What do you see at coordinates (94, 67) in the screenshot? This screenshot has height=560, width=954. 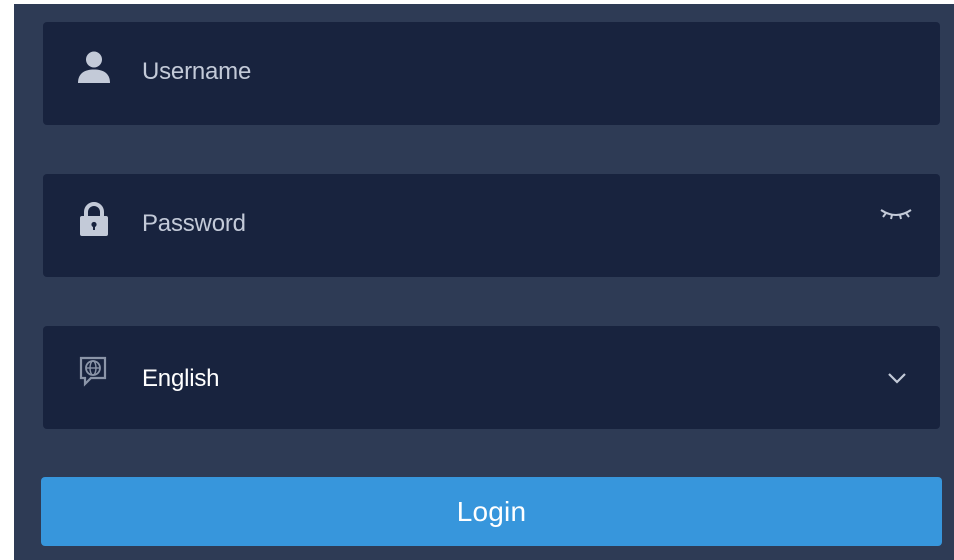 I see `user-icon` at bounding box center [94, 67].